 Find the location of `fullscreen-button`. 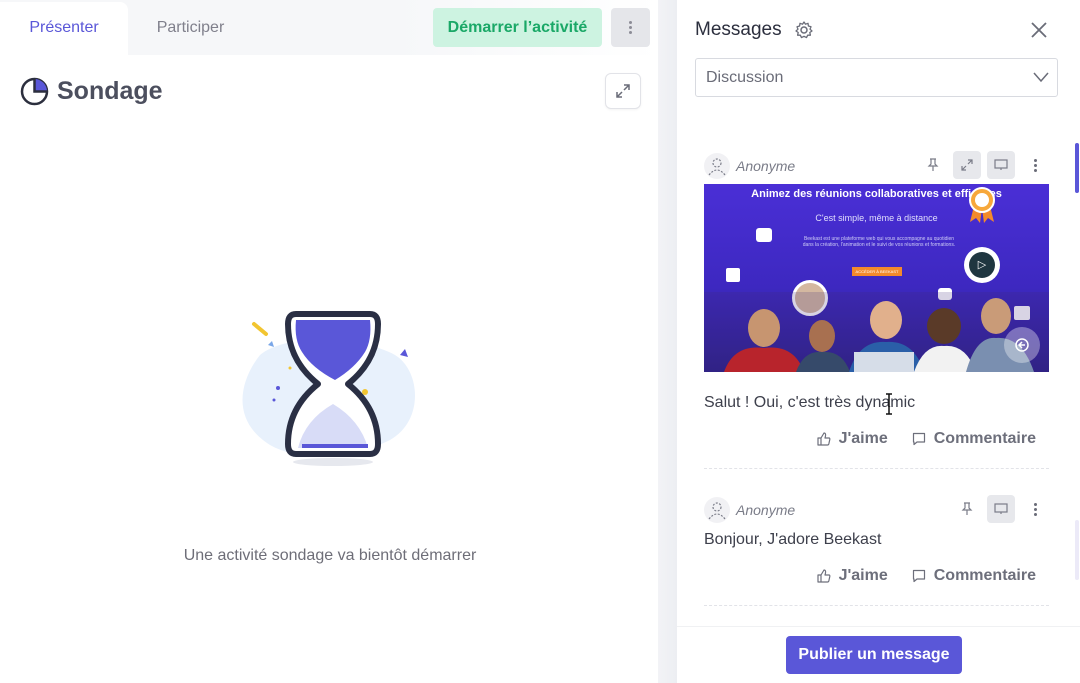

fullscreen-button is located at coordinates (623, 91).